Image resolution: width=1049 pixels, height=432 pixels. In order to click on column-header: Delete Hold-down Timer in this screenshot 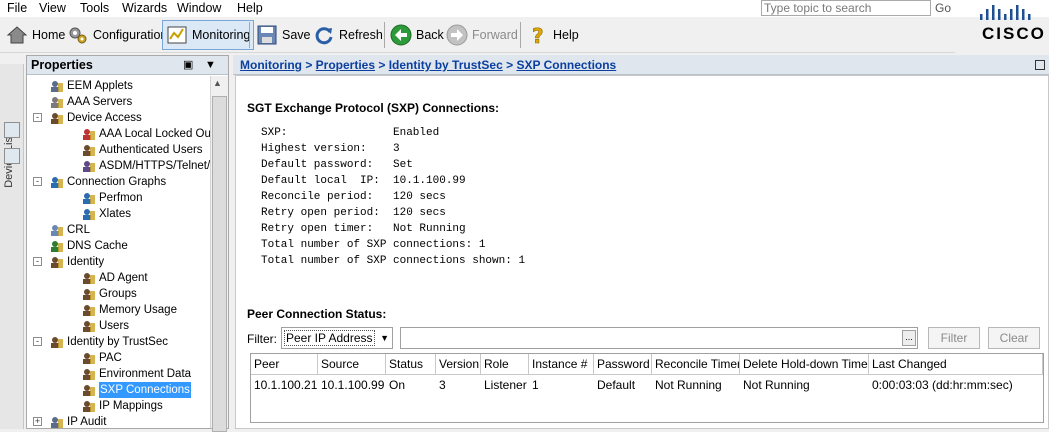, I will do `click(804, 364)`.